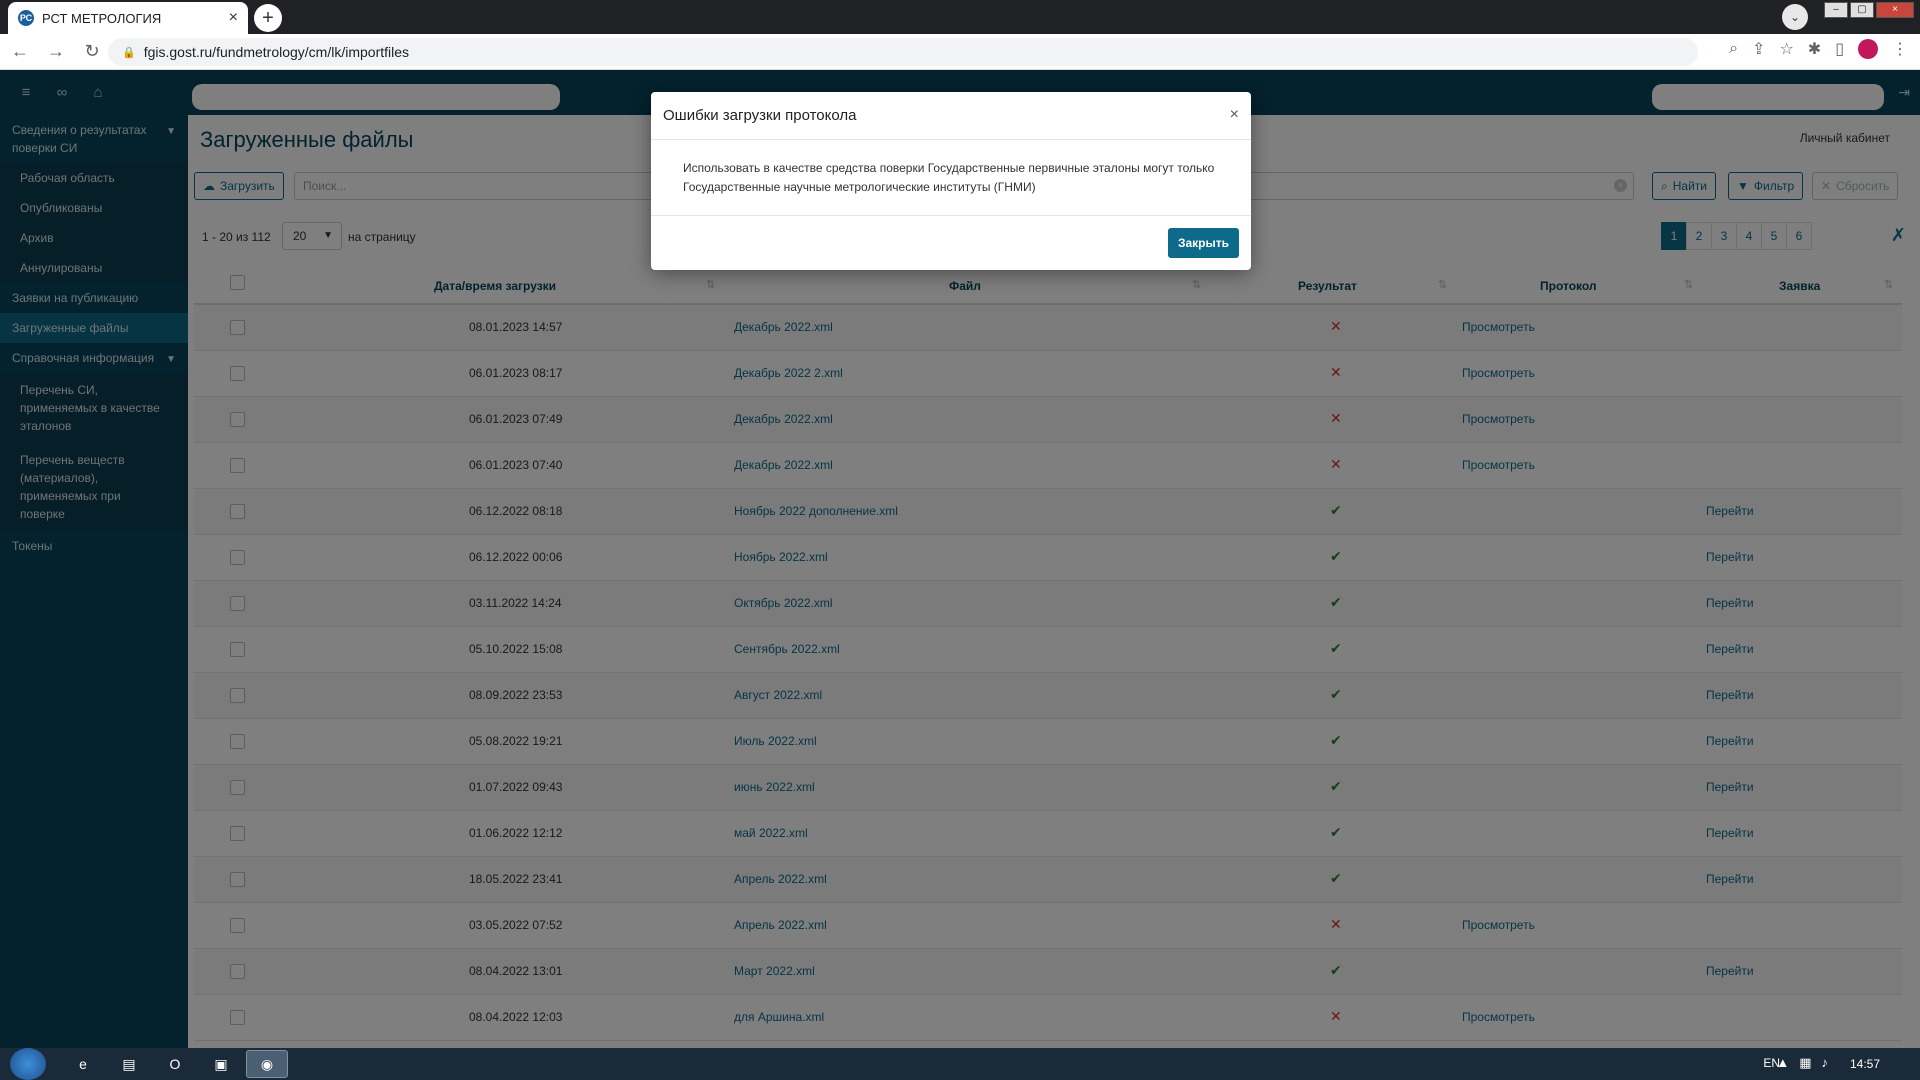 This screenshot has width=1920, height=1080. Describe the element at coordinates (960, 17) in the screenshot. I see `browser-tabstrip: РС РСТ МЕТРОЛОГИЯ × + ⌄ – ▢ ×` at that location.